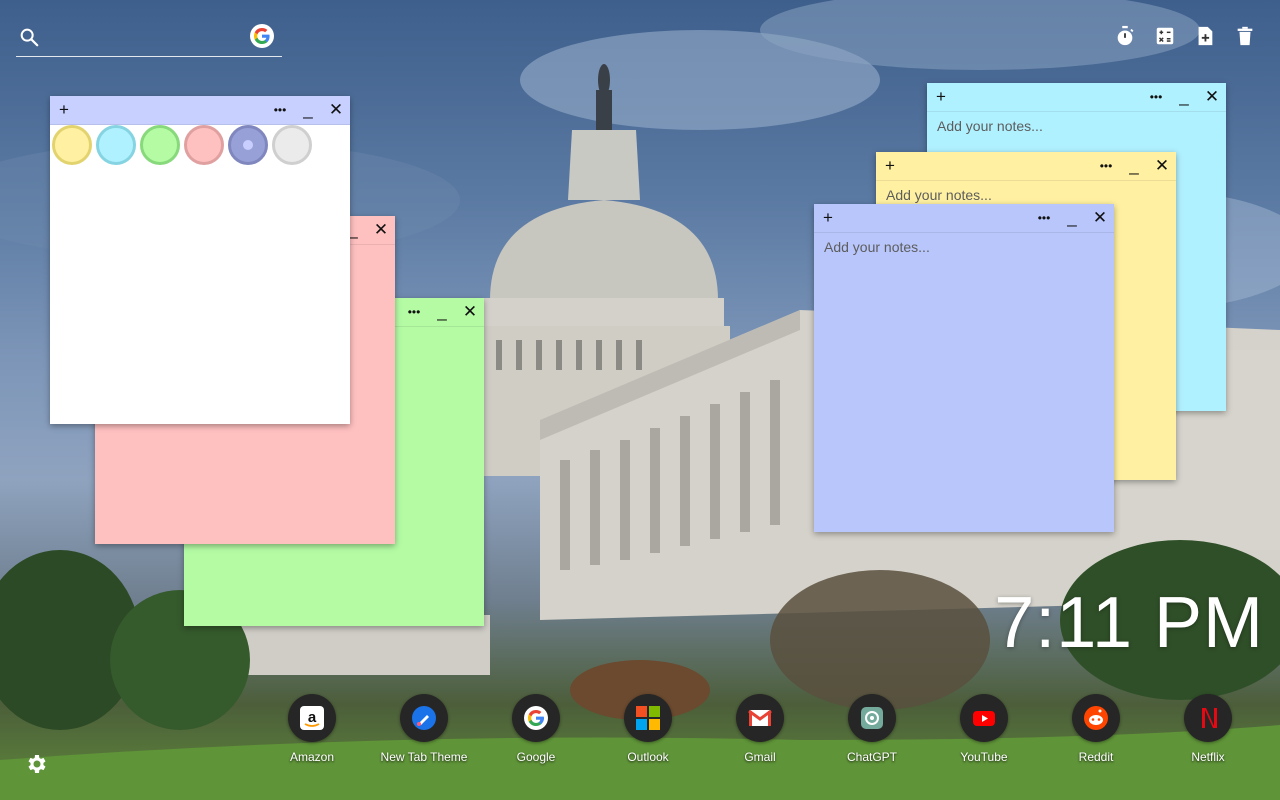  Describe the element at coordinates (72, 145) in the screenshot. I see `color-swatch-yellow` at that location.